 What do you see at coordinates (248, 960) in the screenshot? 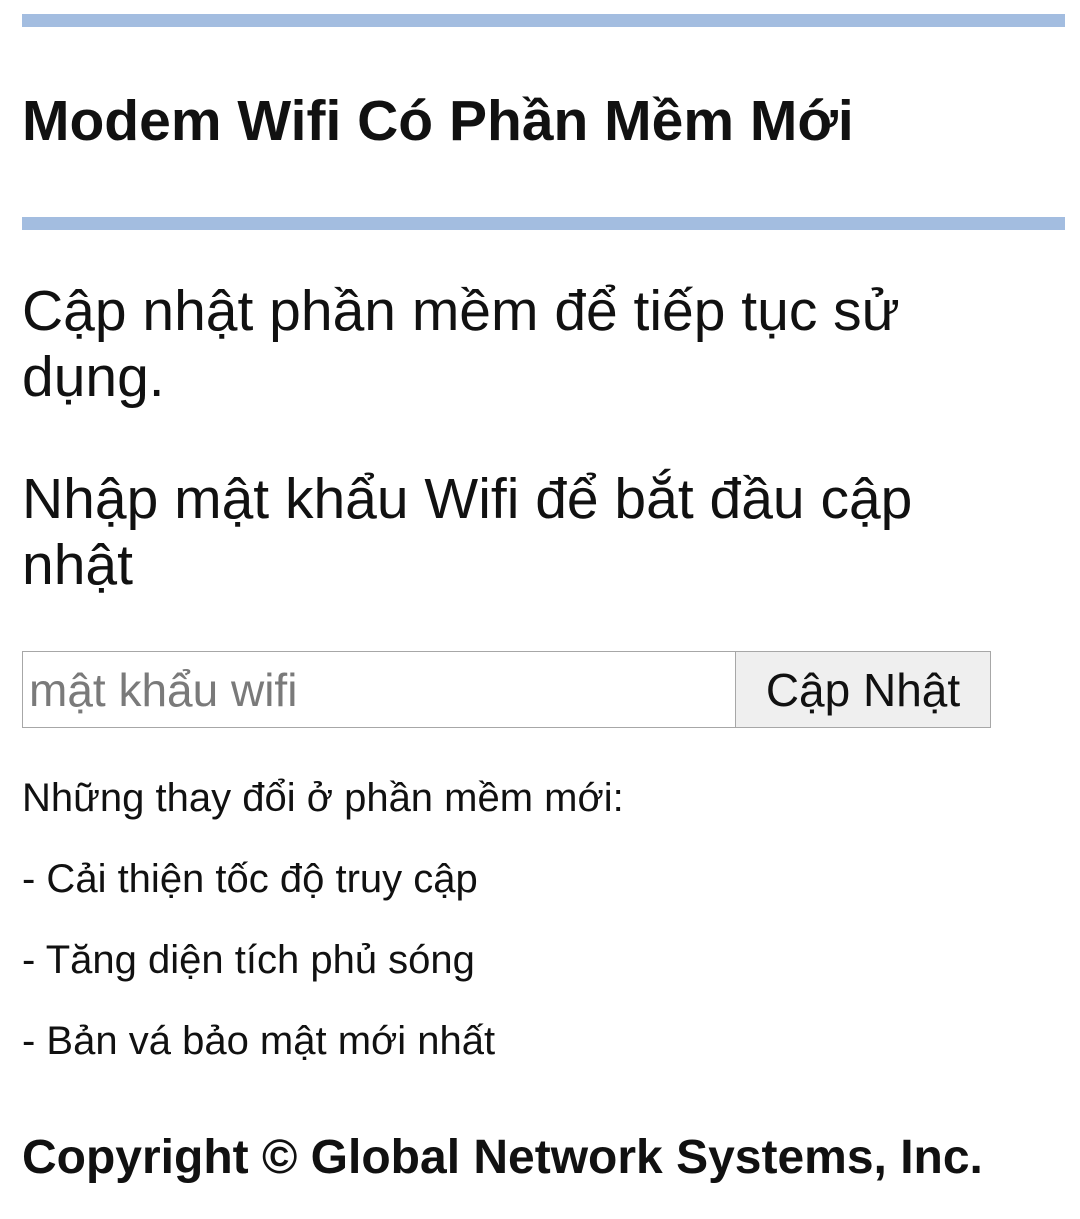
I see `list-item: - Tăng diện tích phủ sóng` at bounding box center [248, 960].